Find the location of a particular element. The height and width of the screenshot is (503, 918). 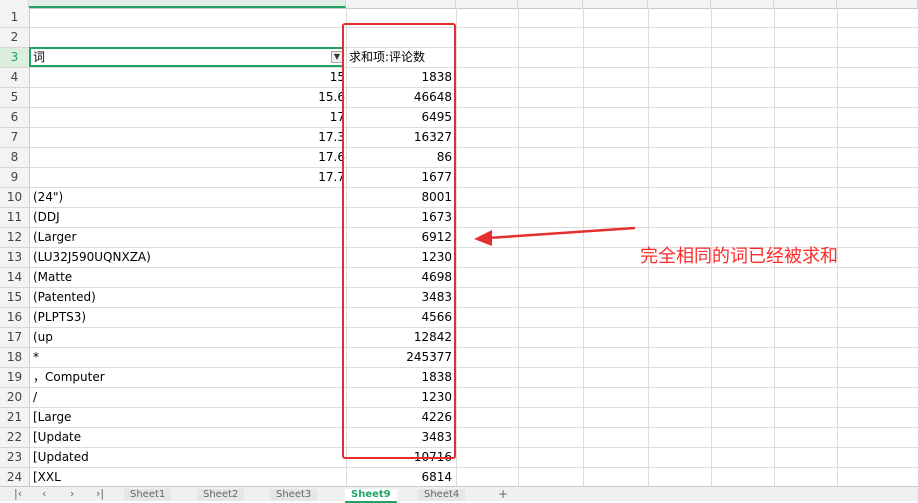

row-number: 5 is located at coordinates (14, 98).